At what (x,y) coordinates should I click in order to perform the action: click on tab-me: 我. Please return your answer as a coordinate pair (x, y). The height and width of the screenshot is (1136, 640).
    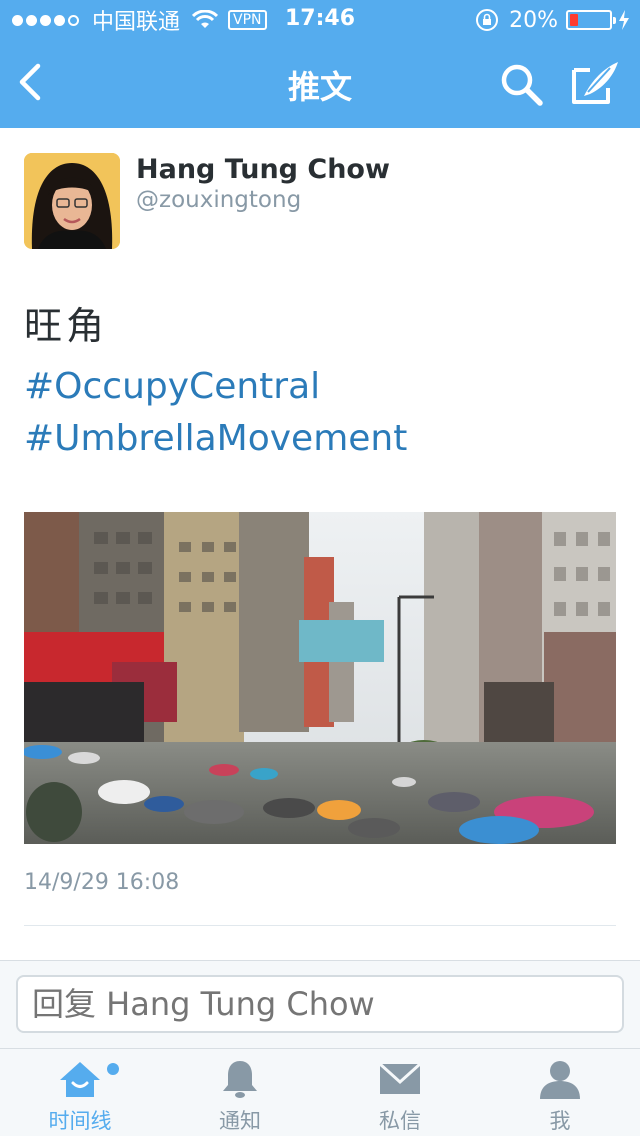
    Looking at the image, I should click on (560, 1092).